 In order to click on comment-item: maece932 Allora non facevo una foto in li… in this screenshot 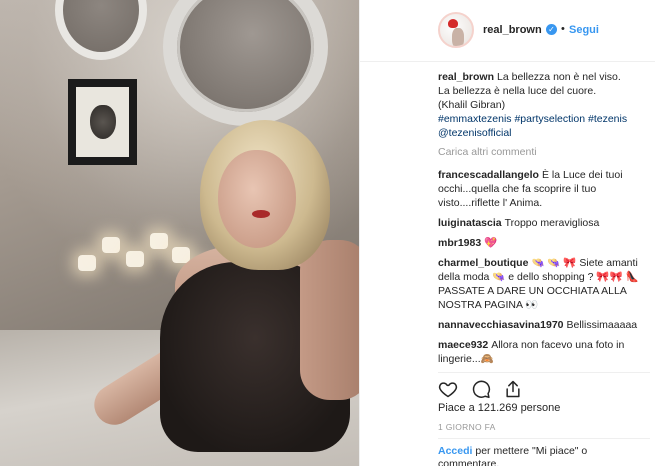, I will do `click(544, 352)`.